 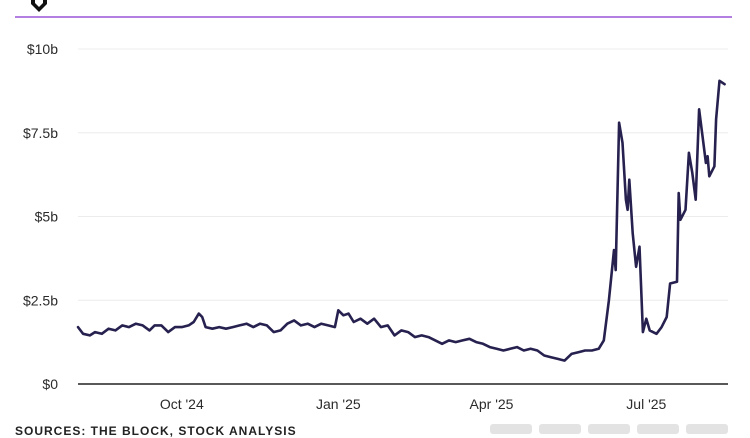 What do you see at coordinates (338, 404) in the screenshot?
I see `x-tick-label: Jan '25` at bounding box center [338, 404].